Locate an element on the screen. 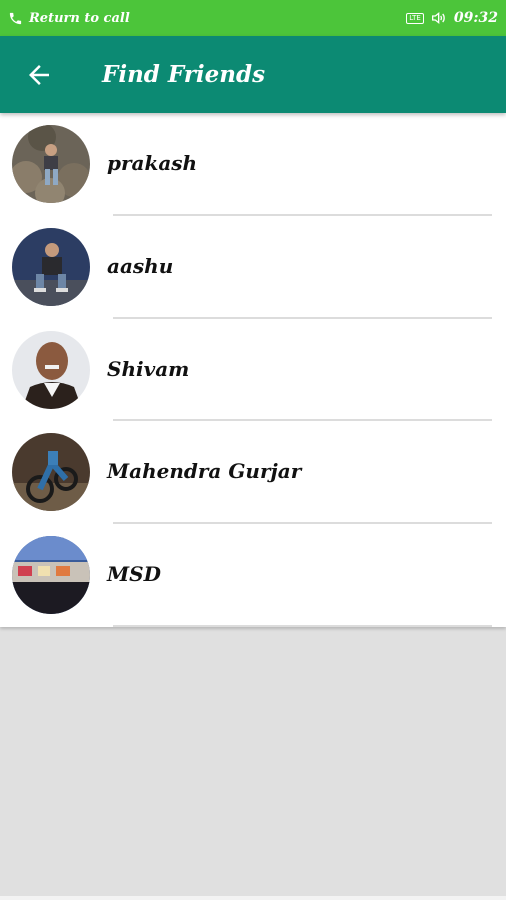 The image size is (506, 900). return-to-call: Return to call is located at coordinates (69, 18).